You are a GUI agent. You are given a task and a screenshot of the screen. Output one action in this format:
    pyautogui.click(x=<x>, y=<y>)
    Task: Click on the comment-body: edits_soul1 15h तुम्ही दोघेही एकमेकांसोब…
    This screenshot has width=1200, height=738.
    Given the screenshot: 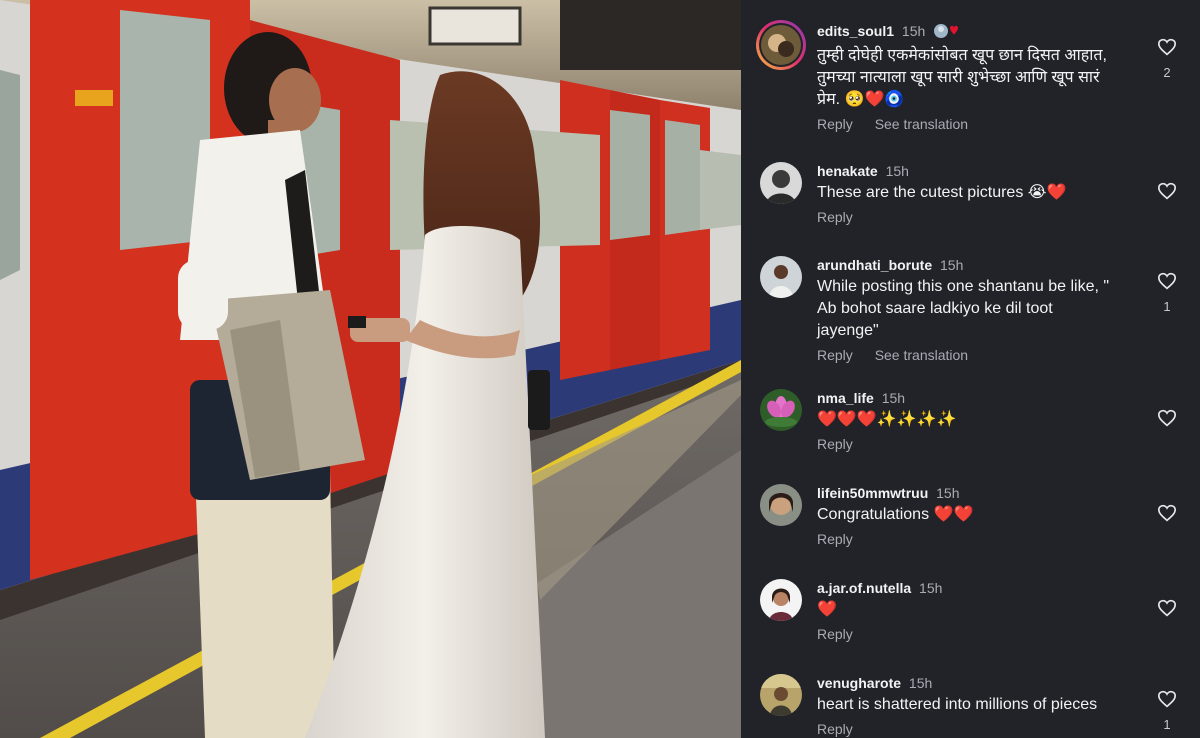 What is the action you would take?
    pyautogui.click(x=977, y=77)
    